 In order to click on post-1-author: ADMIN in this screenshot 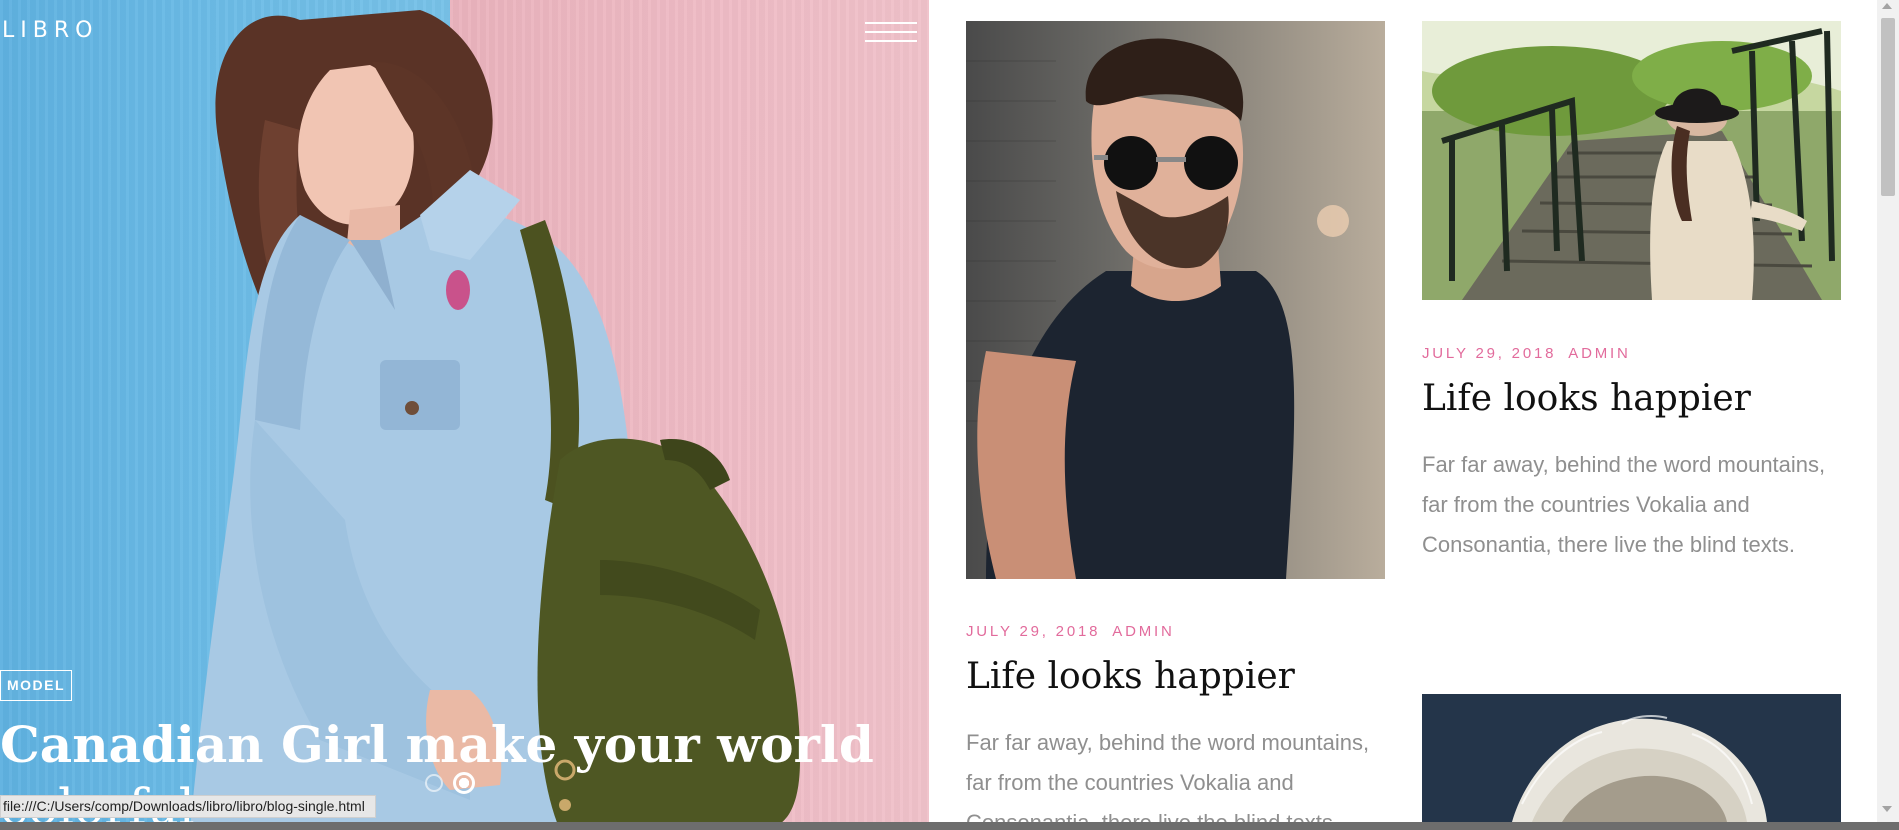, I will do `click(1143, 631)`.